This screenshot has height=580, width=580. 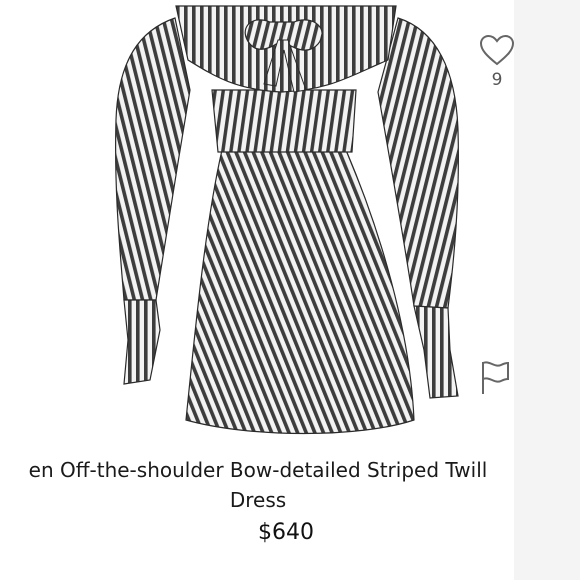 I want to click on right-cuff-tie, so click(x=436, y=352).